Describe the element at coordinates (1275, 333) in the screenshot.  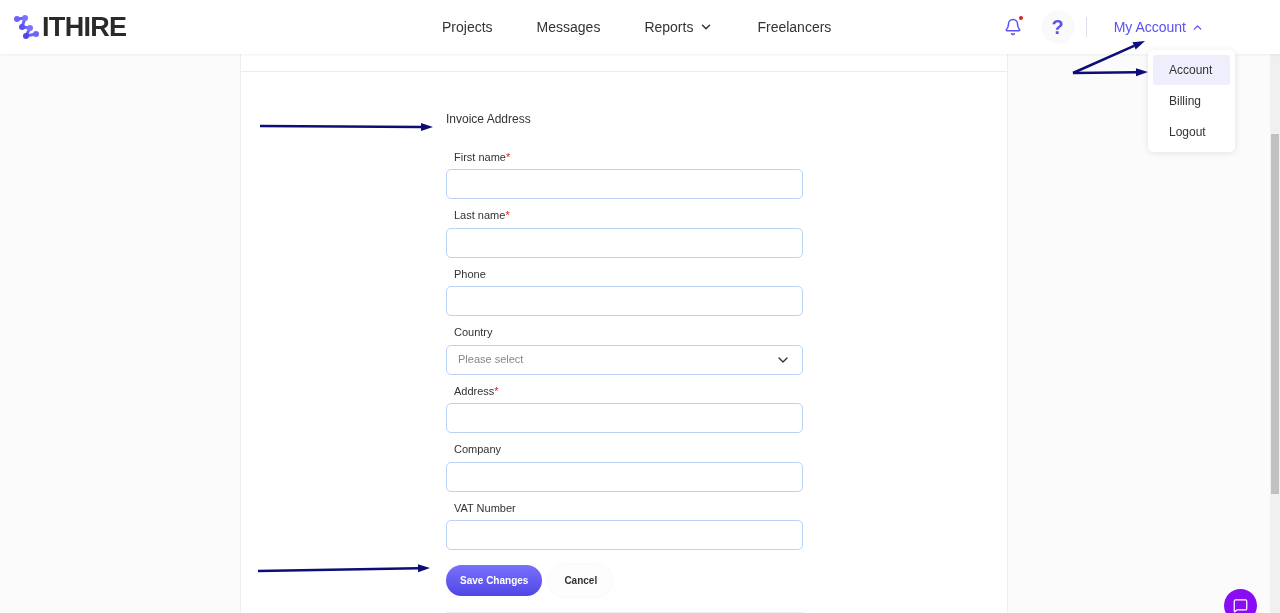
I see `scrollbar` at that location.